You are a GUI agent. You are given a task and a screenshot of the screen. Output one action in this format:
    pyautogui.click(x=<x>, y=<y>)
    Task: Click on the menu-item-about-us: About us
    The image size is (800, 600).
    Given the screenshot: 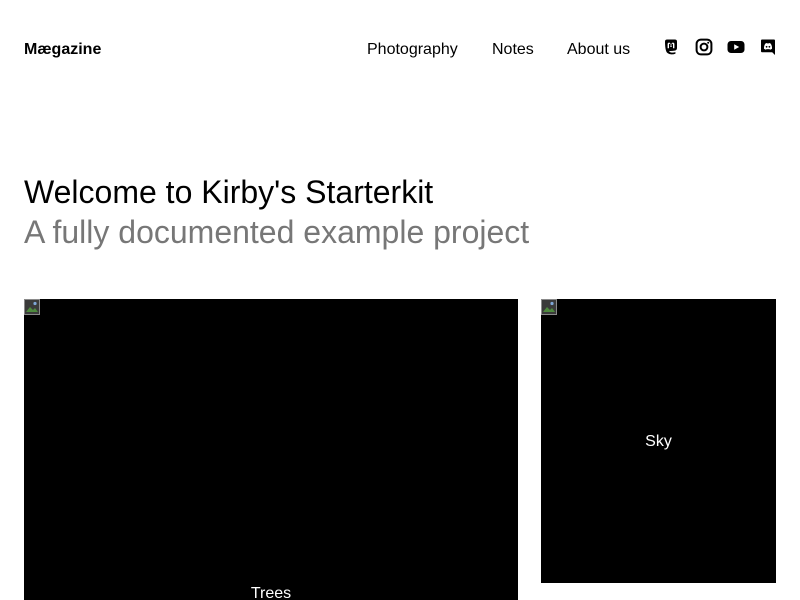 What is the action you would take?
    pyautogui.click(x=598, y=50)
    